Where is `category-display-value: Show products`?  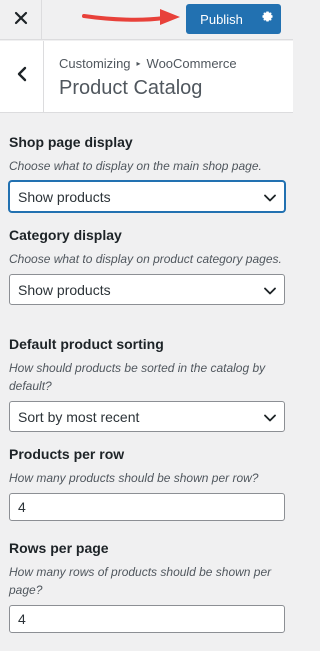 category-display-value: Show products is located at coordinates (64, 289).